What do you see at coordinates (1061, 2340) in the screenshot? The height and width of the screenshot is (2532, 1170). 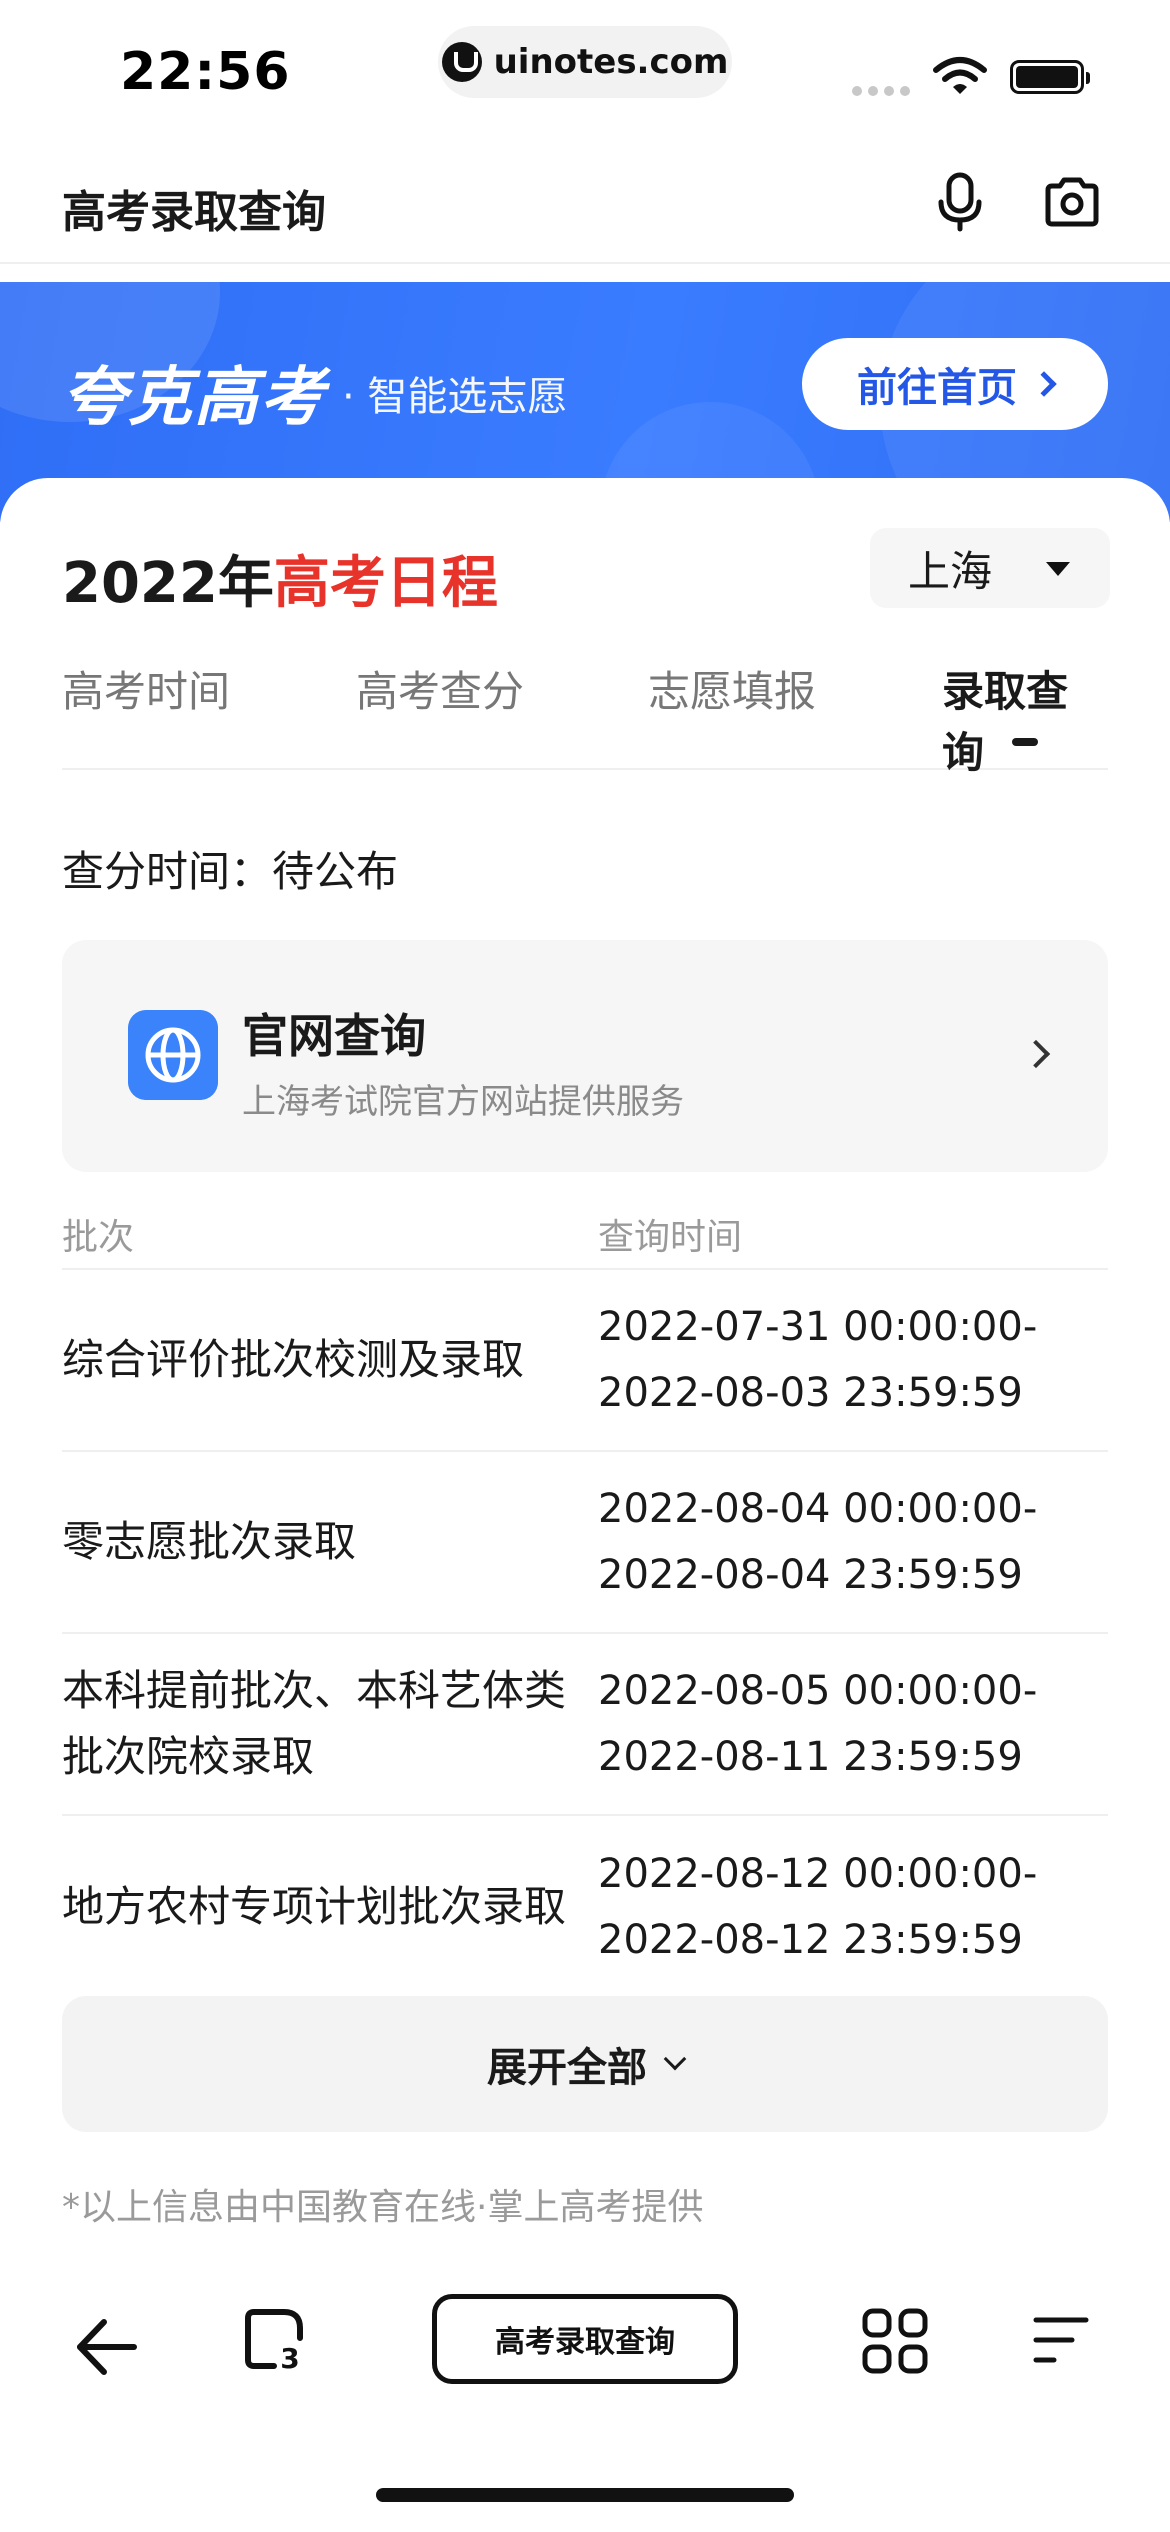 I see `menu-icon` at bounding box center [1061, 2340].